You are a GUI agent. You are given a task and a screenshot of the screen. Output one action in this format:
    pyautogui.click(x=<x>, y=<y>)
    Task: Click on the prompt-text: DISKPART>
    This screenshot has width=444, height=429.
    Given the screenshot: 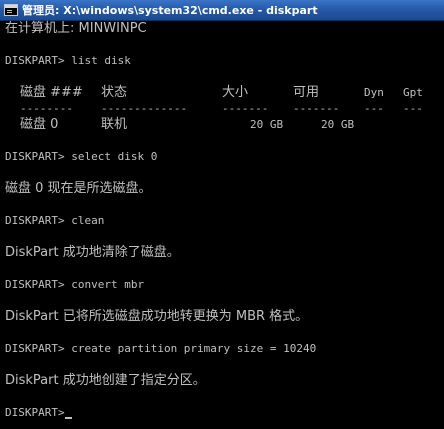 What is the action you would take?
    pyautogui.click(x=35, y=412)
    